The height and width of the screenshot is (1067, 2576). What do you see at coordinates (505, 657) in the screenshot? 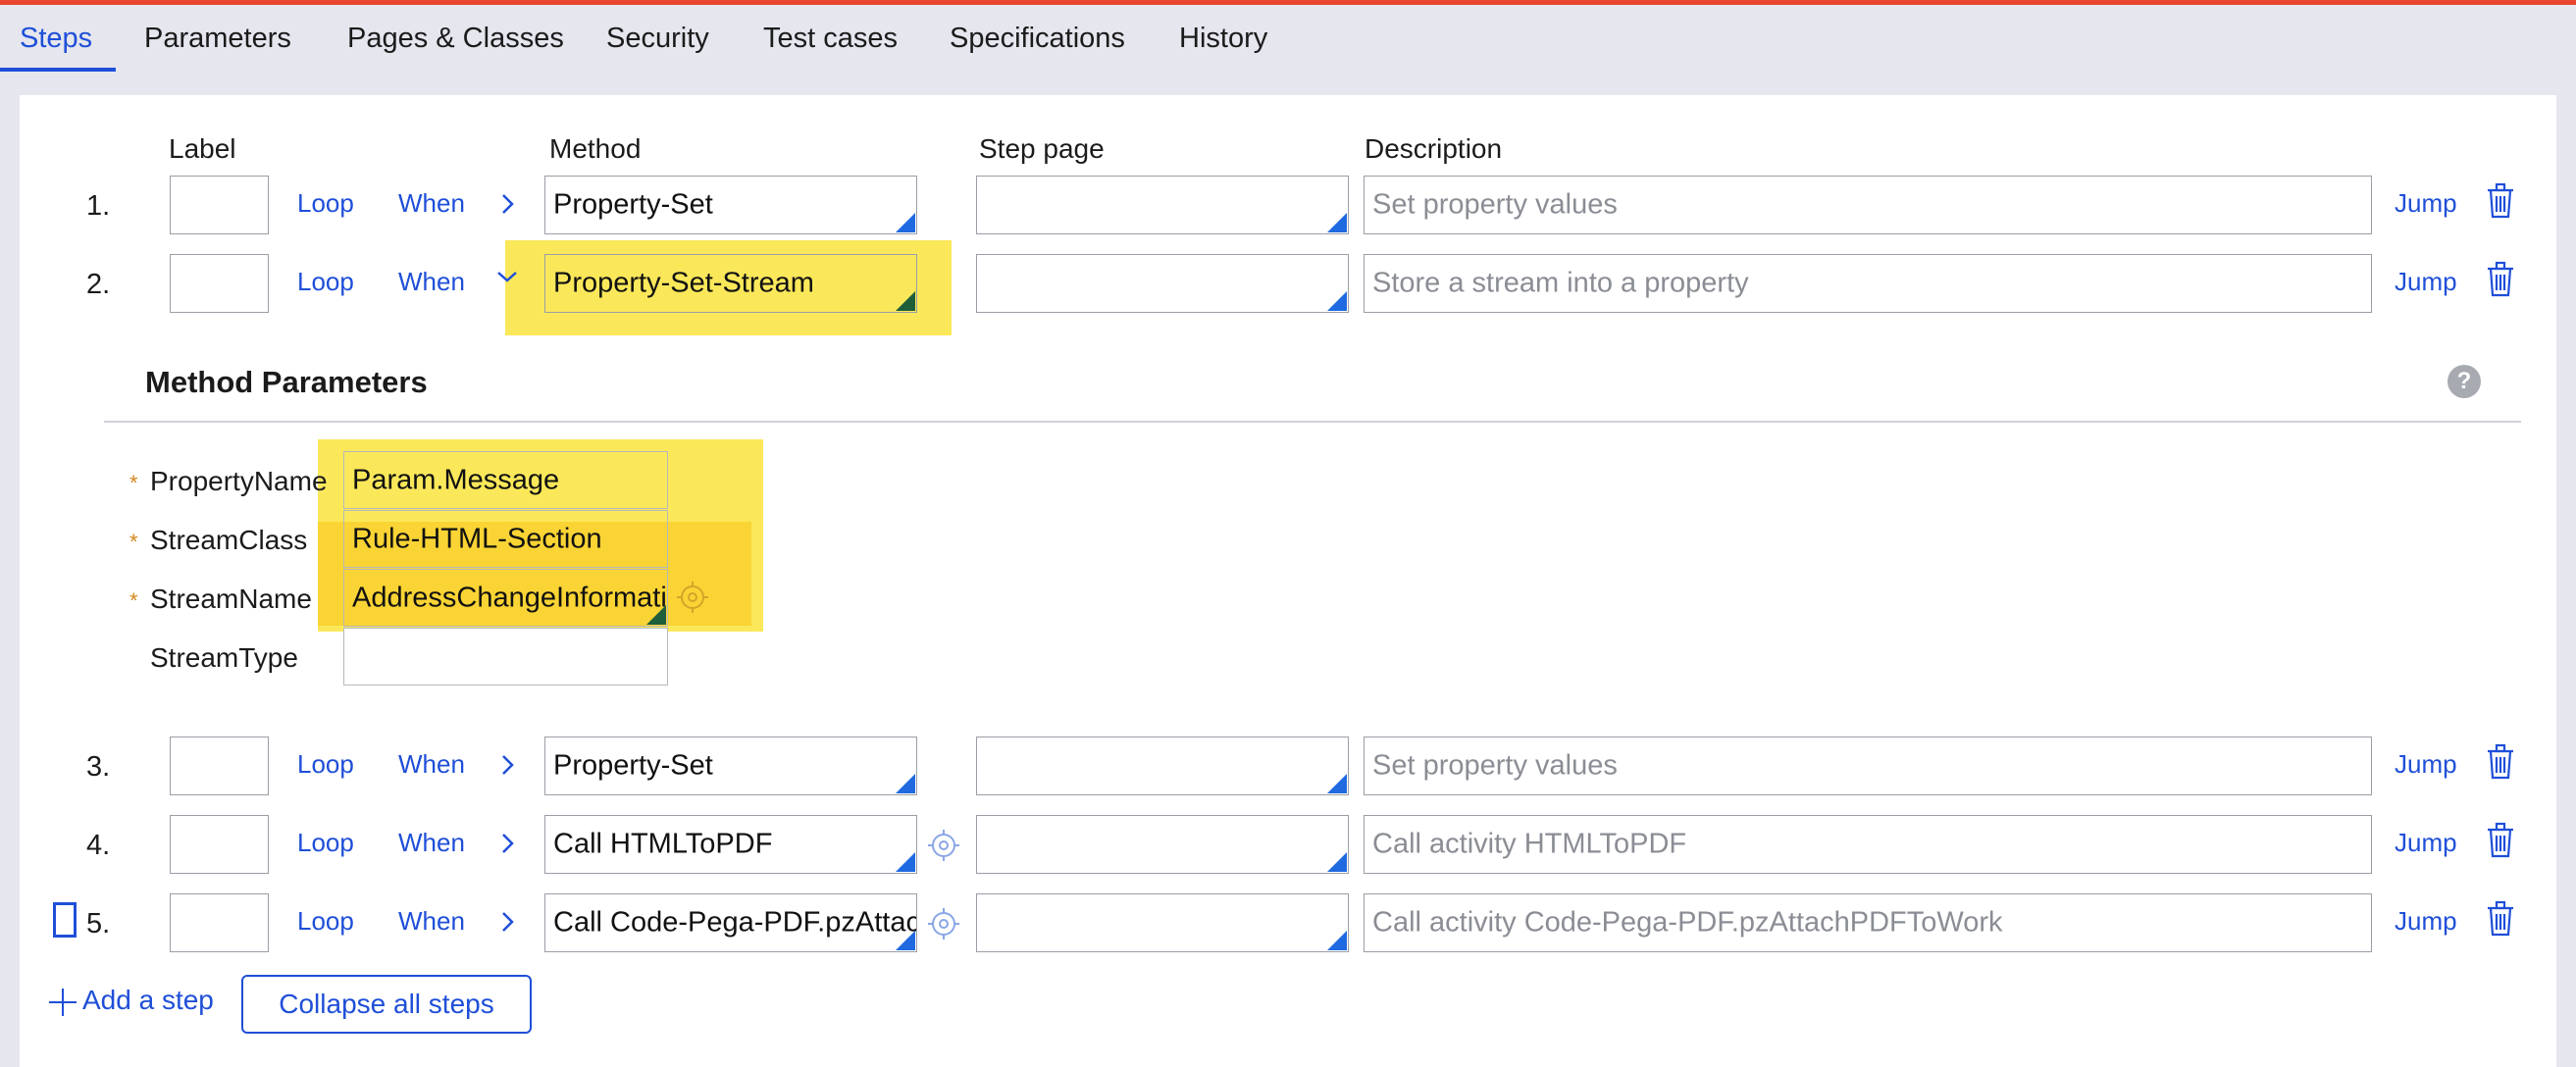
I see `stream-type-input` at bounding box center [505, 657].